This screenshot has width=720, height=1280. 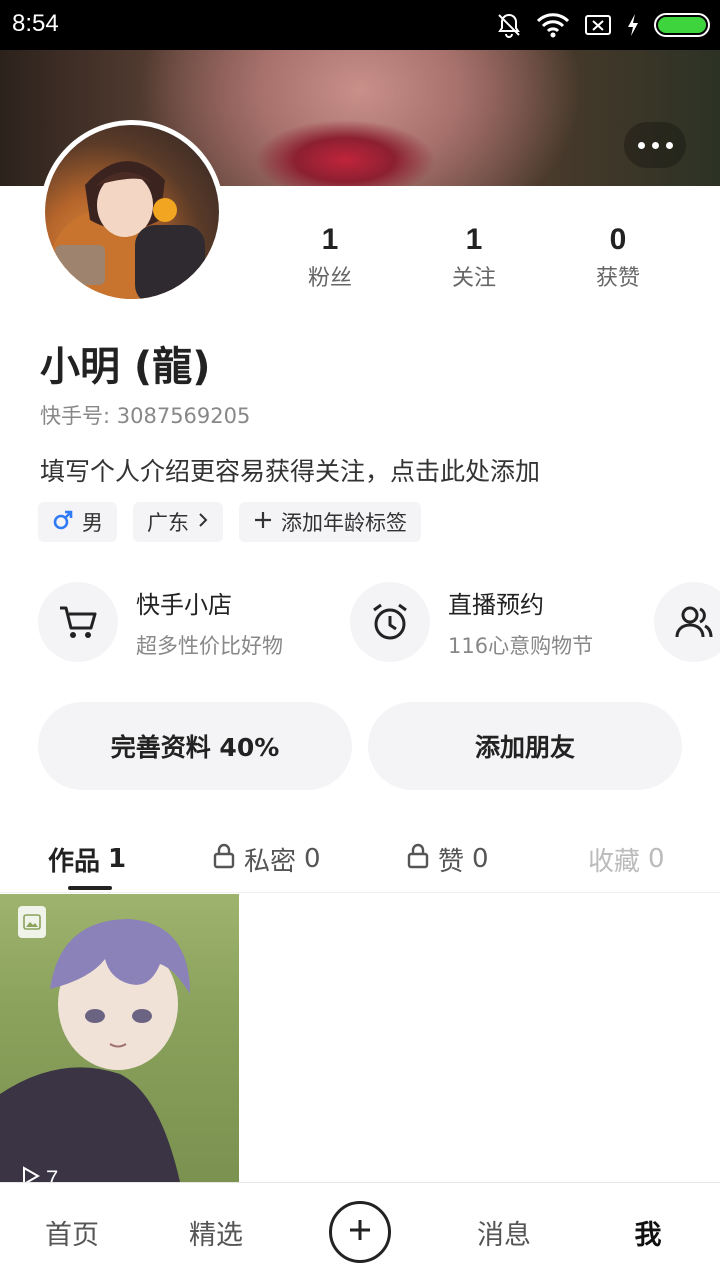 I want to click on more-options-button, so click(x=655, y=145).